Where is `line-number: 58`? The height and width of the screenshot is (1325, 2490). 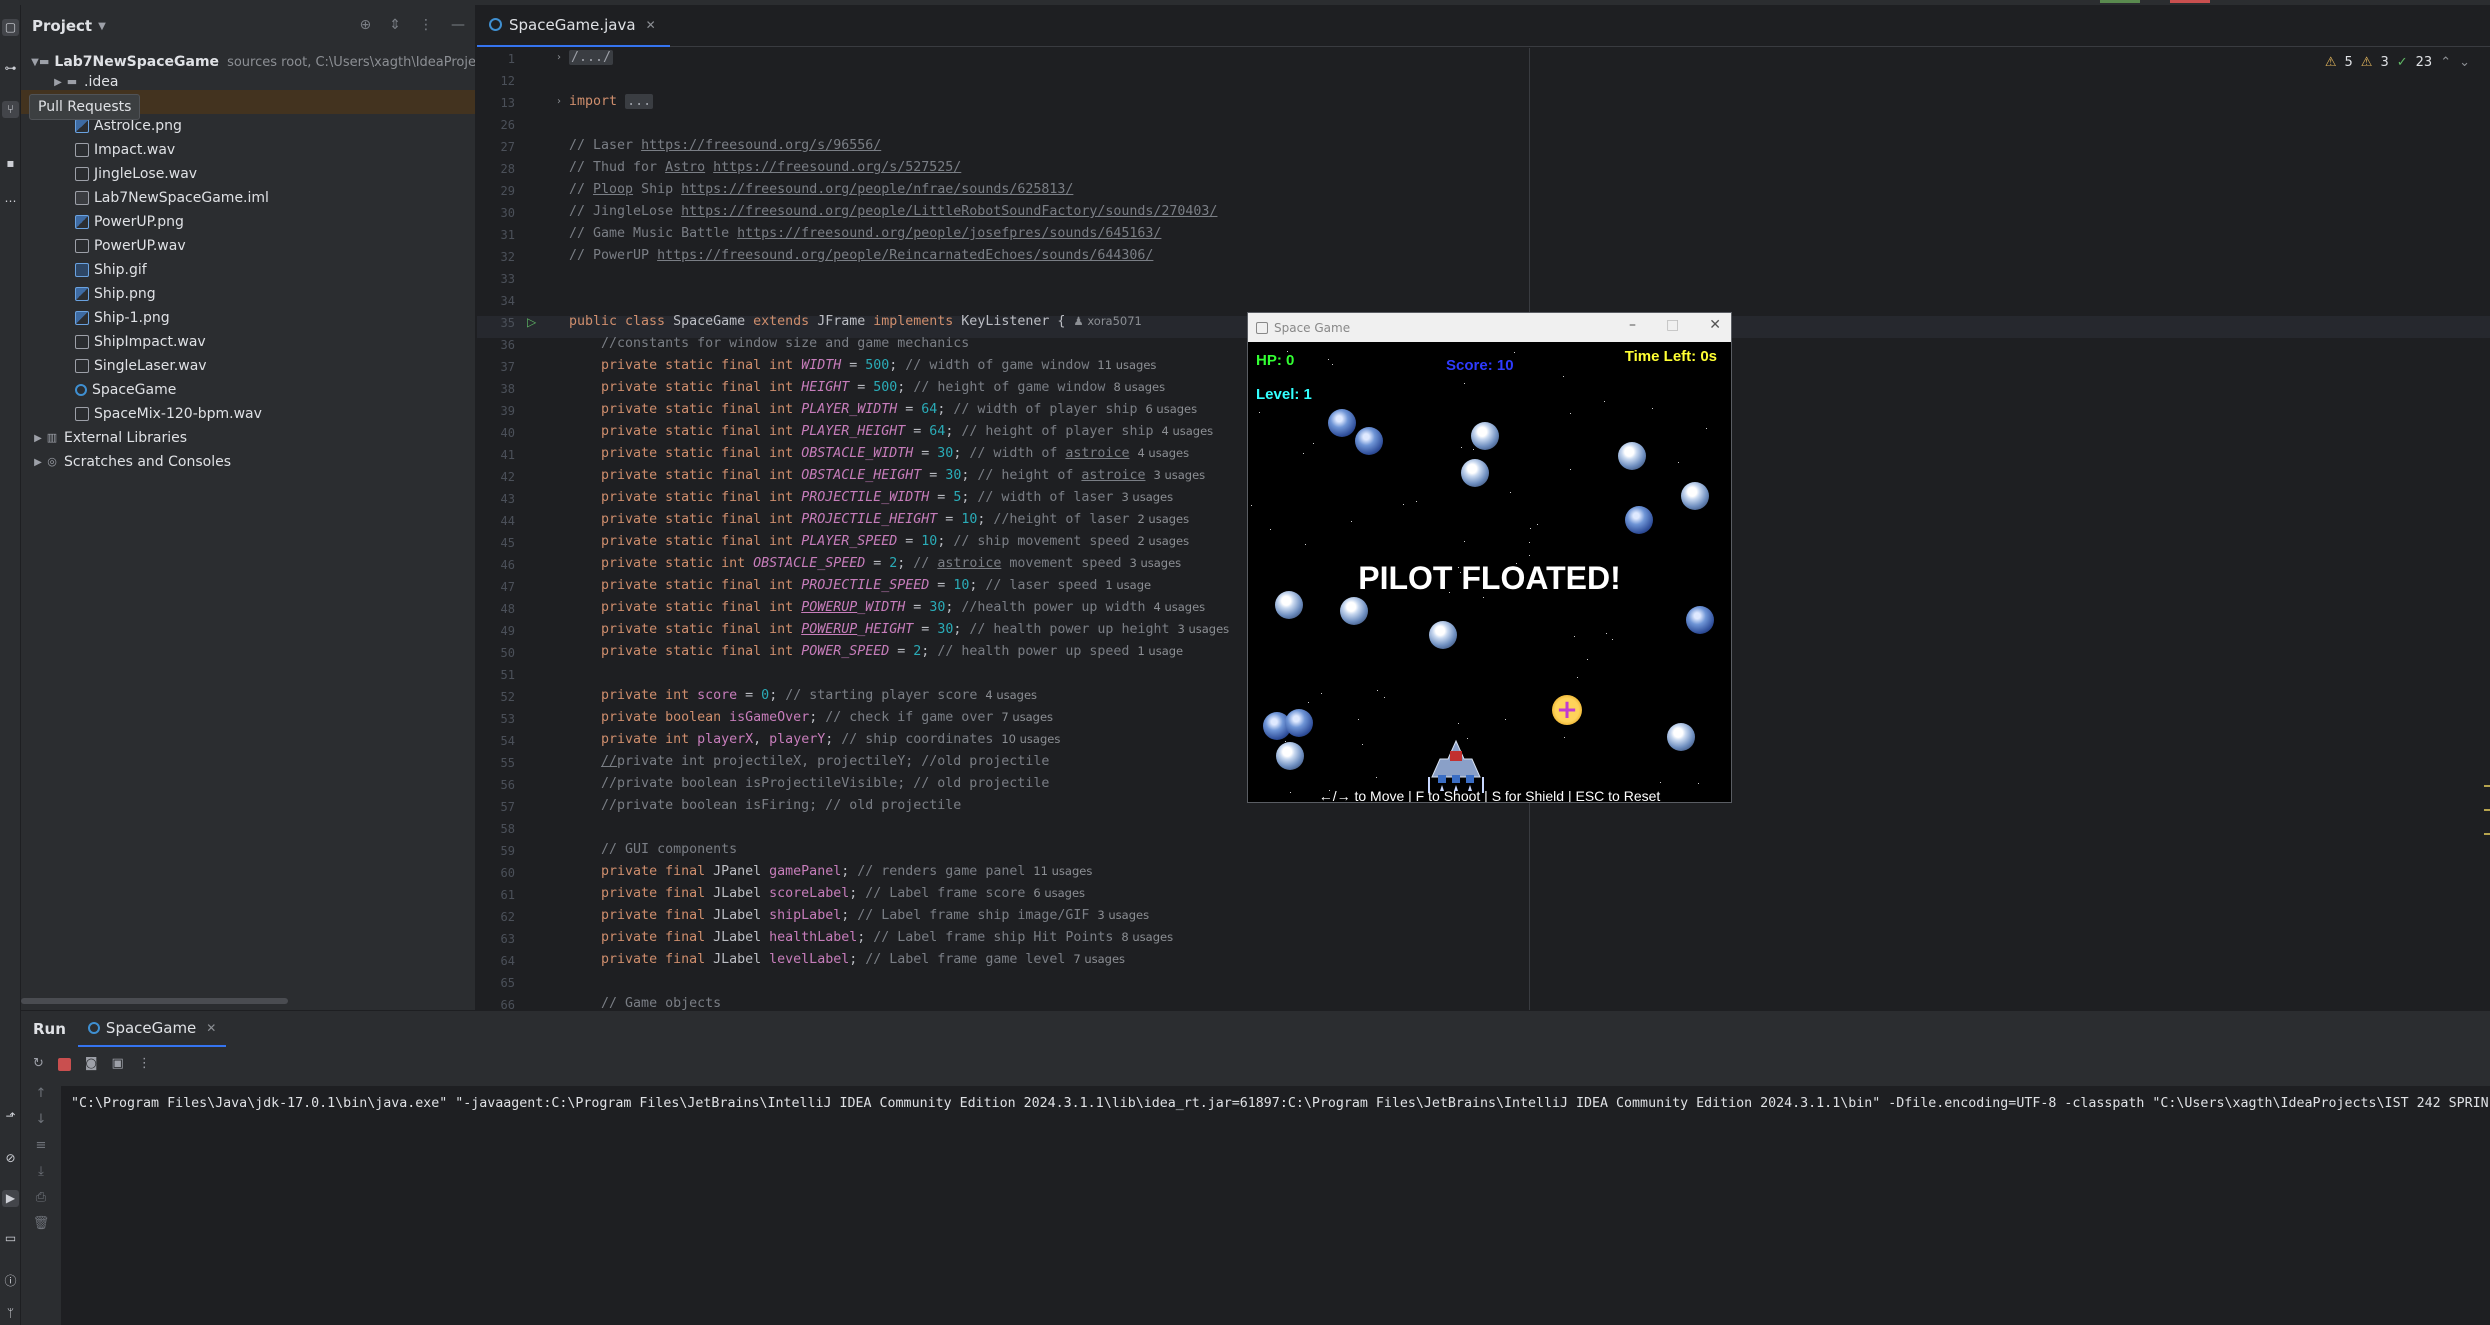
line-number: 58 is located at coordinates (507, 829).